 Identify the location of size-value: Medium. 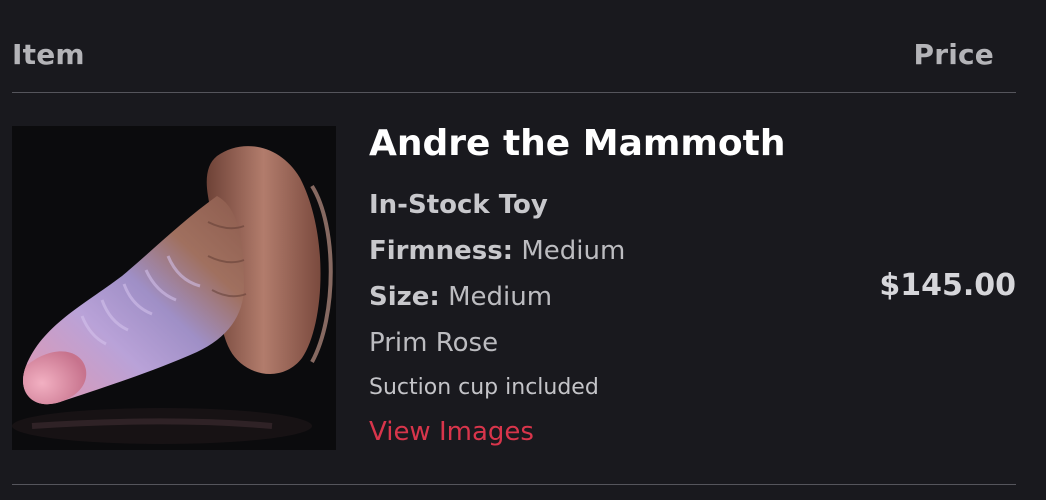
(500, 297).